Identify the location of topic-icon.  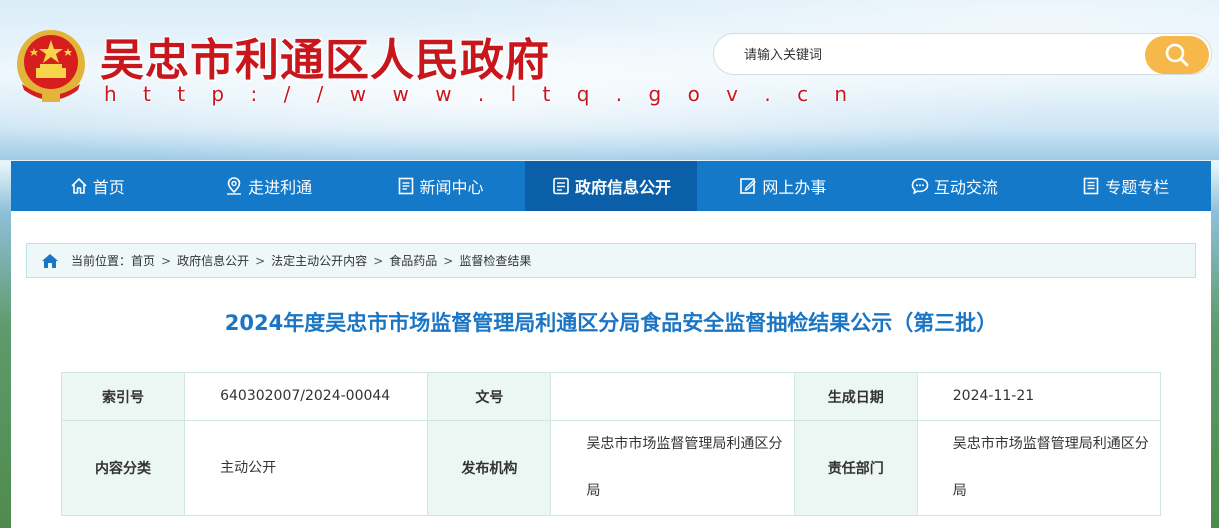
(1091, 186).